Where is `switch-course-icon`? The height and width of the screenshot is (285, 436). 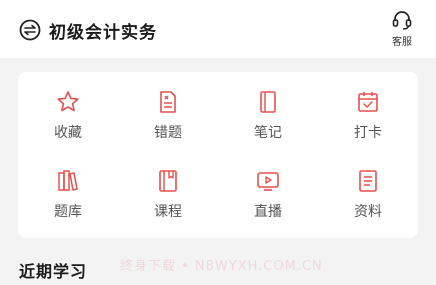
switch-course-icon is located at coordinates (30, 30).